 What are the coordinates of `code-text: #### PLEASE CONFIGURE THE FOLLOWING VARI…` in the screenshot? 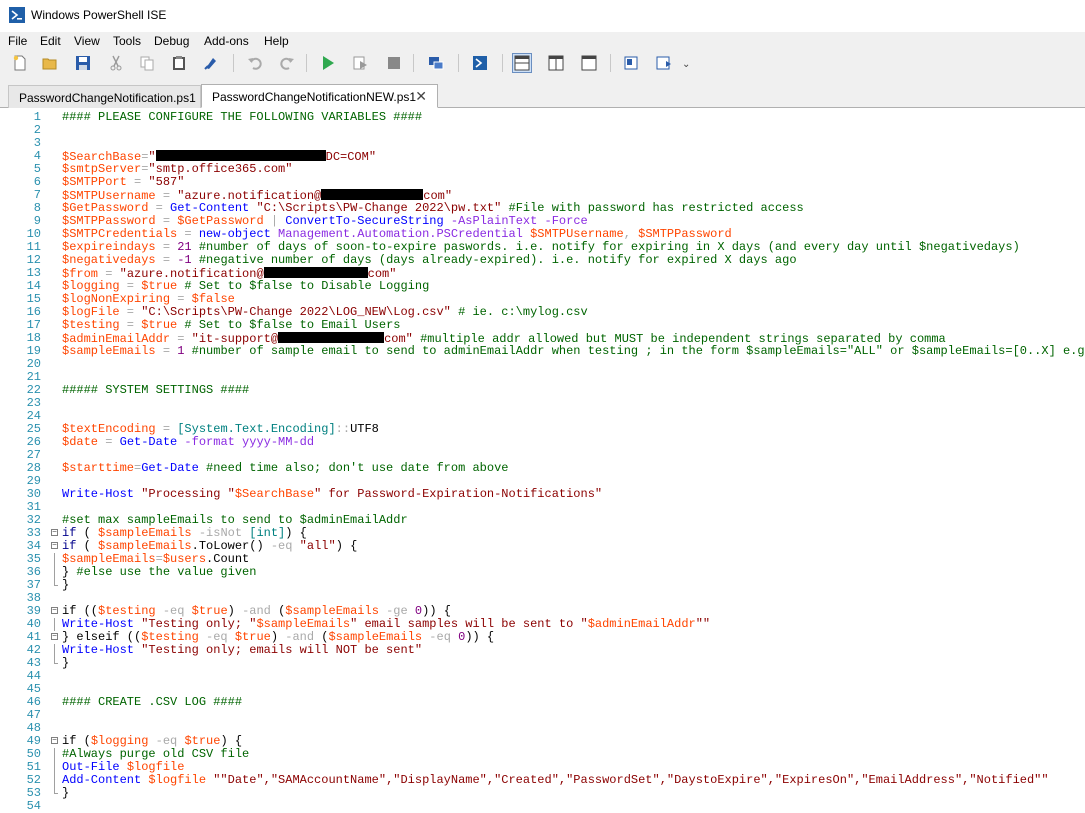 It's located at (242, 117).